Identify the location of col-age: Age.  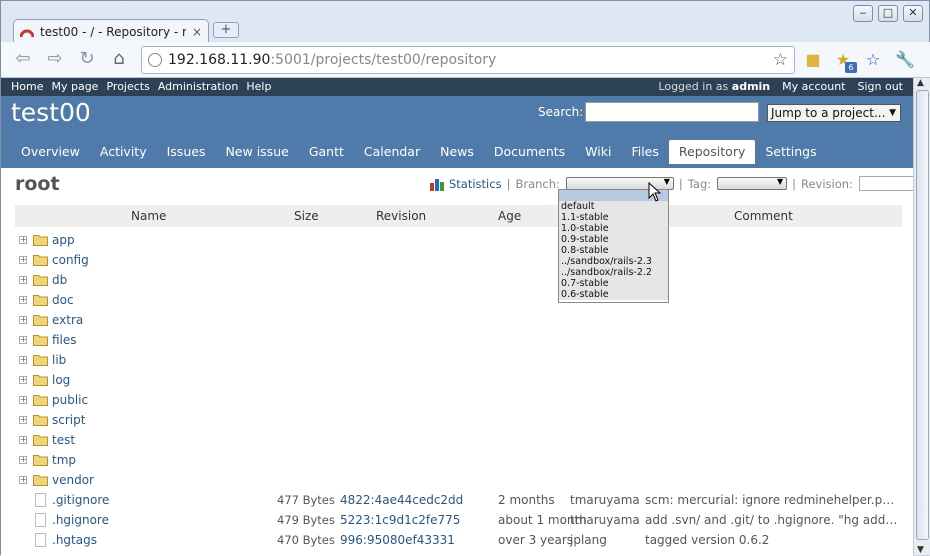
(509, 216).